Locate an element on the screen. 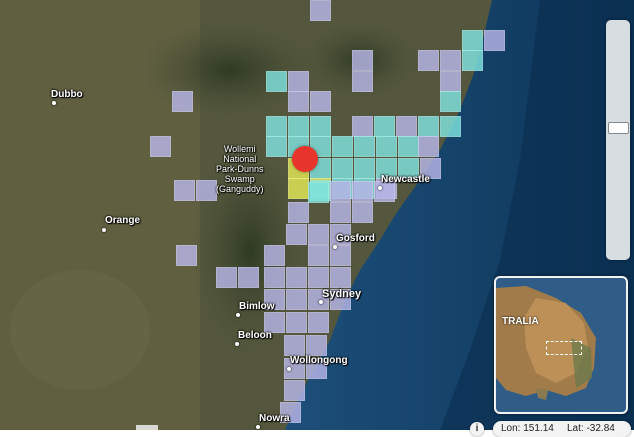 The height and width of the screenshot is (437, 634). place-label-newcastle: Newcastle is located at coordinates (405, 179).